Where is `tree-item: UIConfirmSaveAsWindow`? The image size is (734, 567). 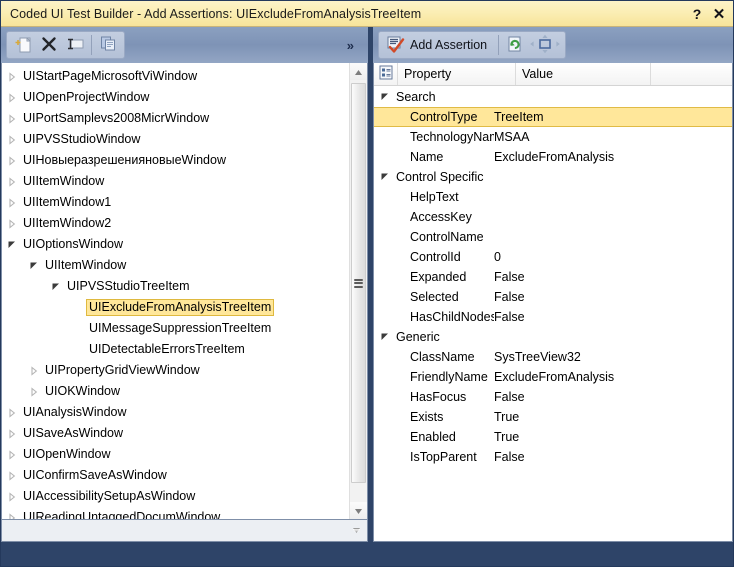
tree-item: UIConfirmSaveAsWindow is located at coordinates (175, 475).